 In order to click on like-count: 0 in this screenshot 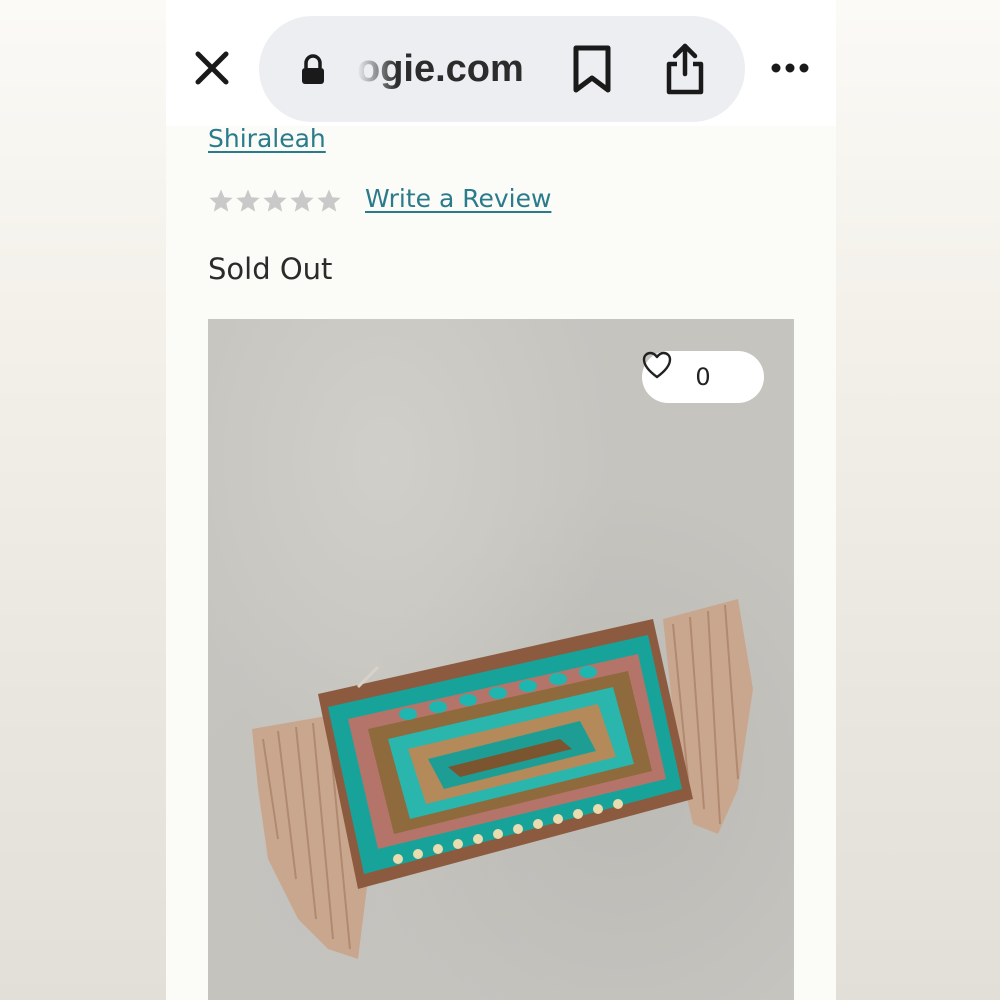, I will do `click(703, 377)`.